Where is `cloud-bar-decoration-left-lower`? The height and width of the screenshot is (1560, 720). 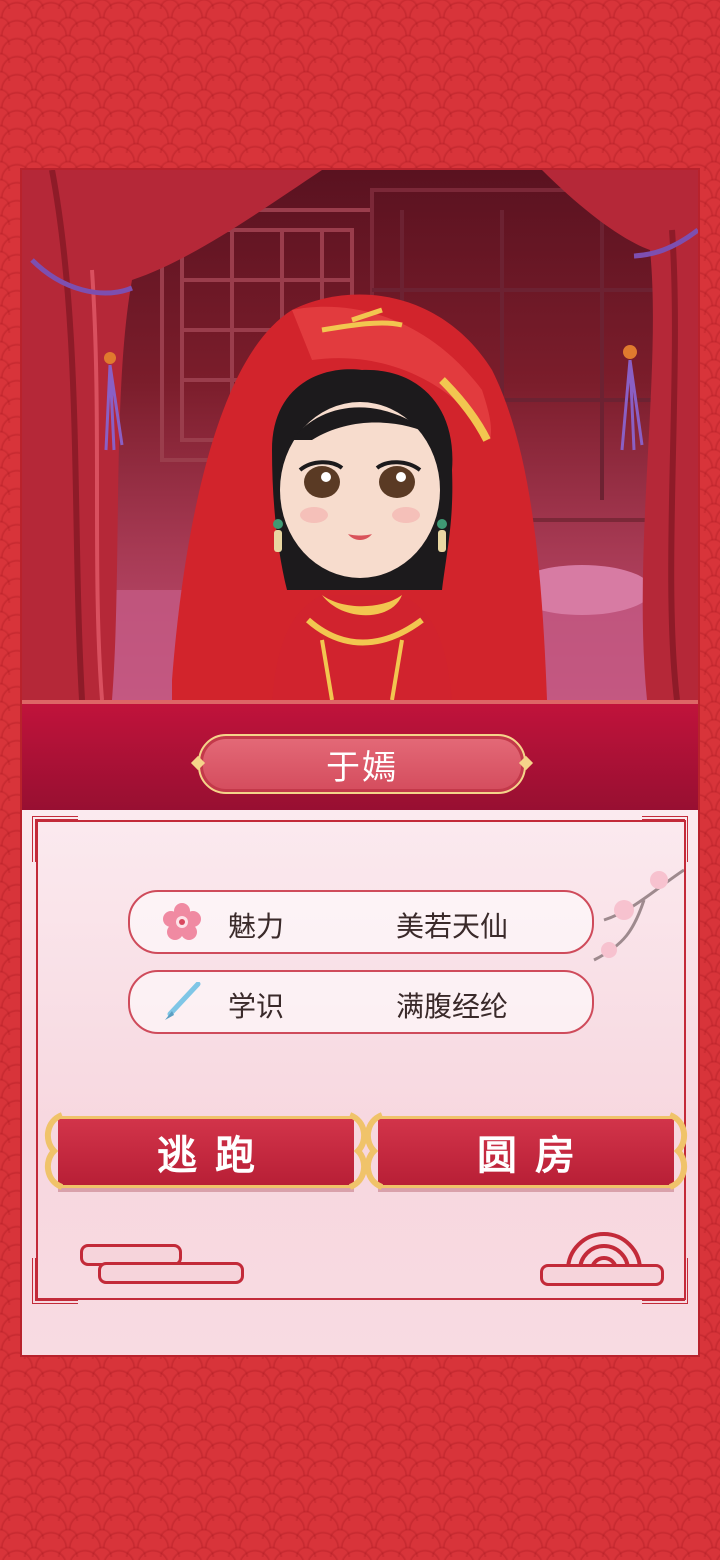 cloud-bar-decoration-left-lower is located at coordinates (171, 1273).